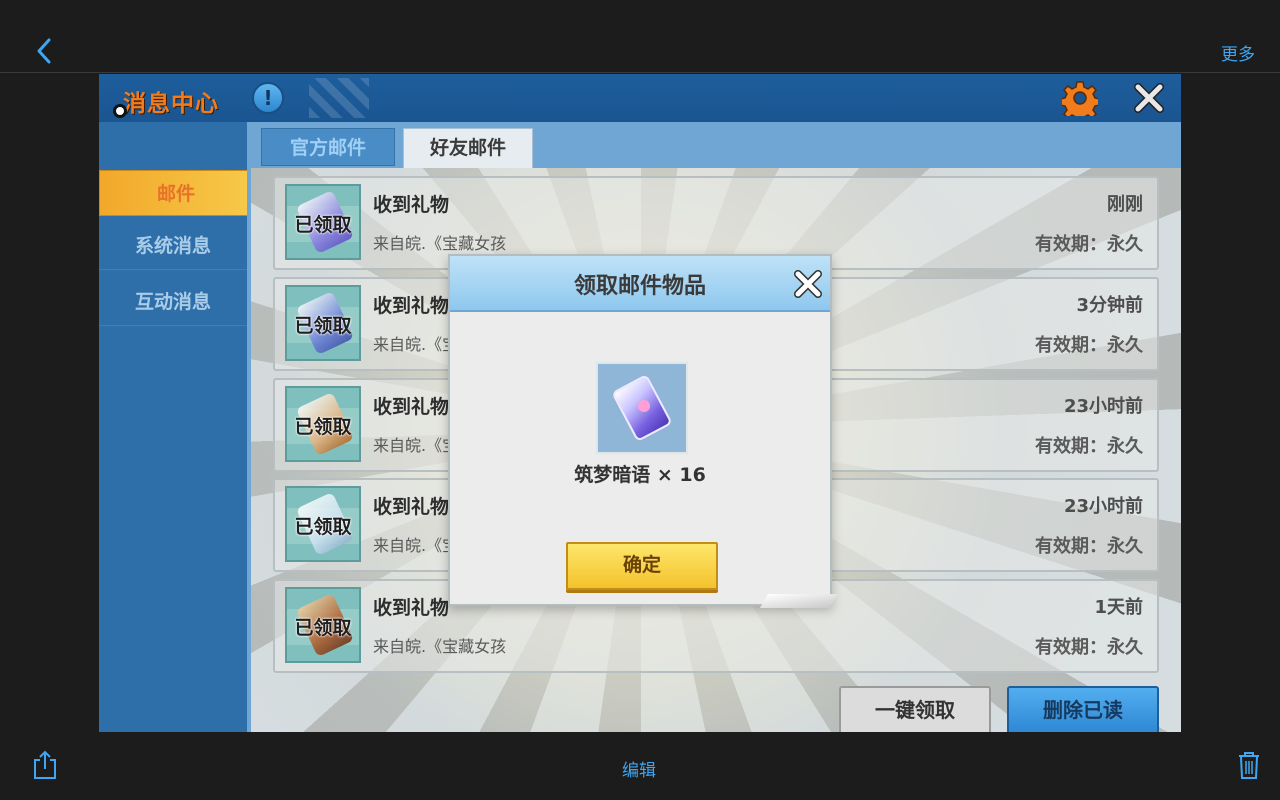  What do you see at coordinates (176, 427) in the screenshot?
I see `sidebar: 邮件 系统消息 互动消息` at bounding box center [176, 427].